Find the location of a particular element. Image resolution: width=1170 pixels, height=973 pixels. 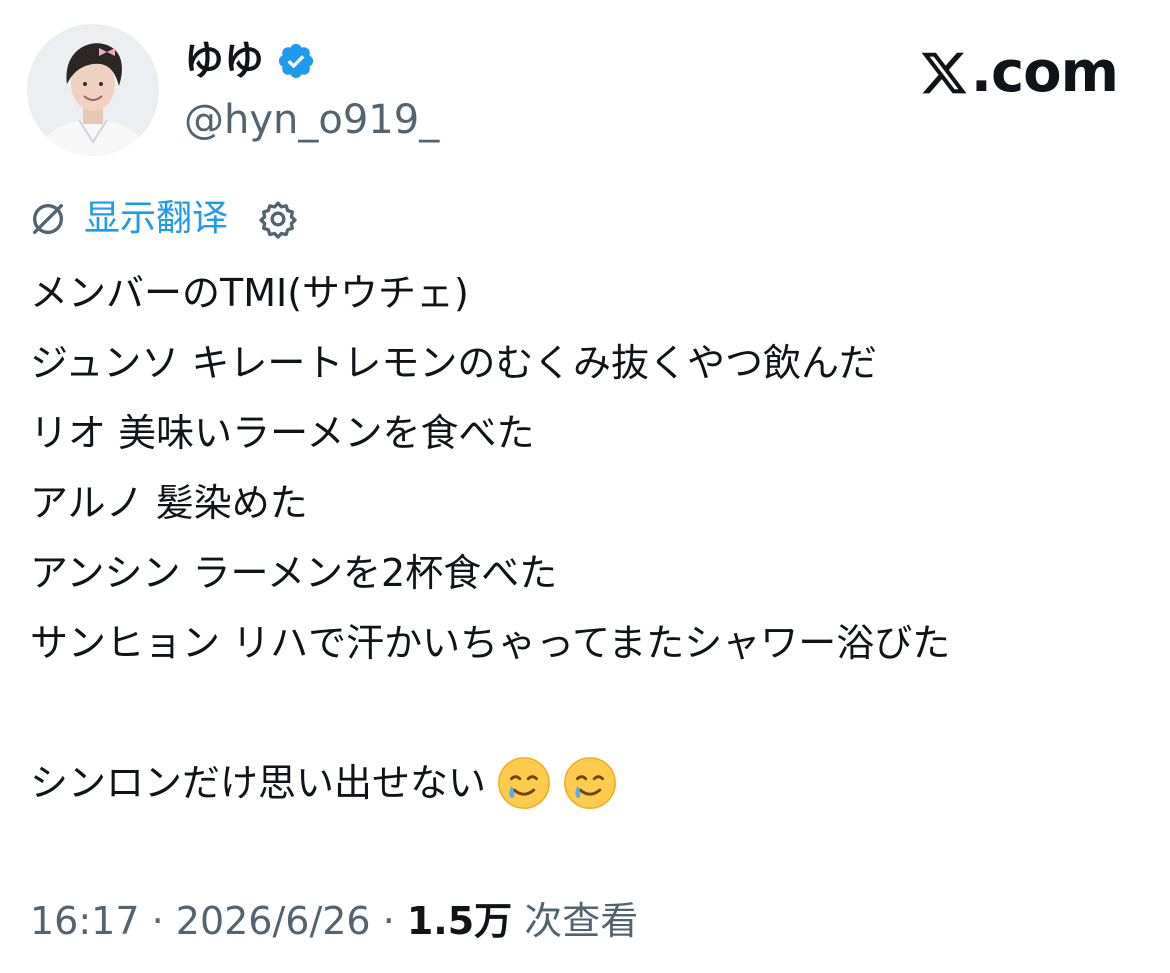

x-com-logo: .com is located at coordinates (1019, 72).